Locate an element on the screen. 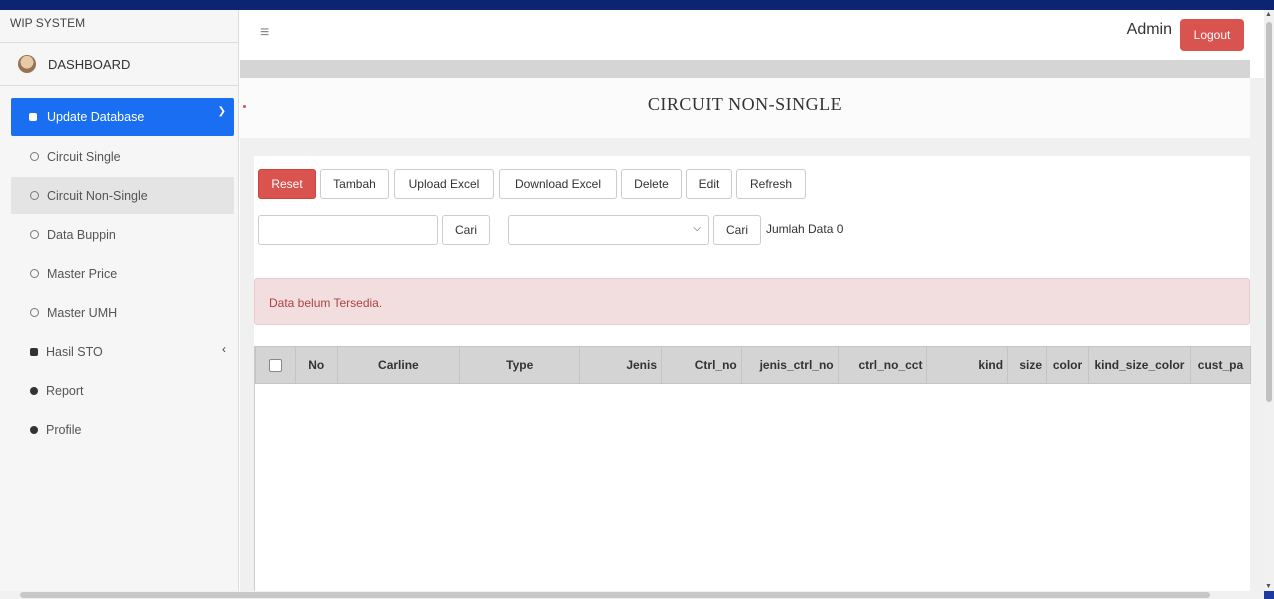 The image size is (1274, 599). sidebar-dashboard: DASHBOARD is located at coordinates (119, 64).